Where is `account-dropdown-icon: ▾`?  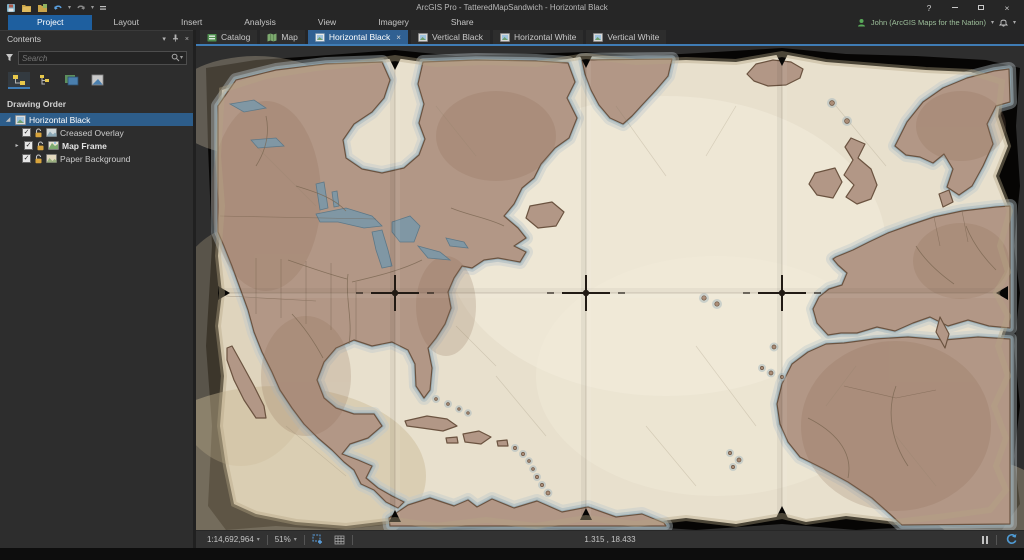 account-dropdown-icon: ▾ is located at coordinates (992, 23).